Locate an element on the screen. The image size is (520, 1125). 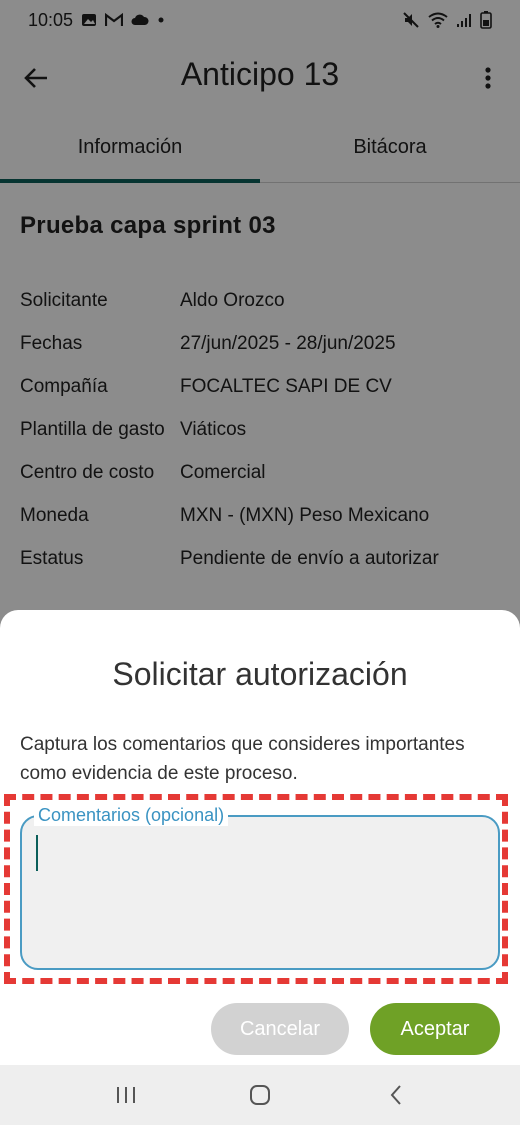
system-nav-bar is located at coordinates (260, 1095).